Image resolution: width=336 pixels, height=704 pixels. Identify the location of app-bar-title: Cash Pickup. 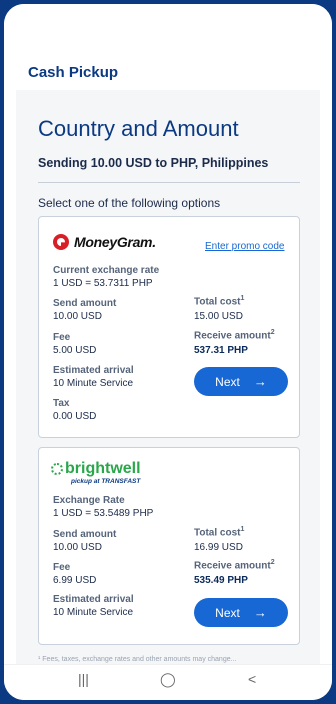
(73, 72).